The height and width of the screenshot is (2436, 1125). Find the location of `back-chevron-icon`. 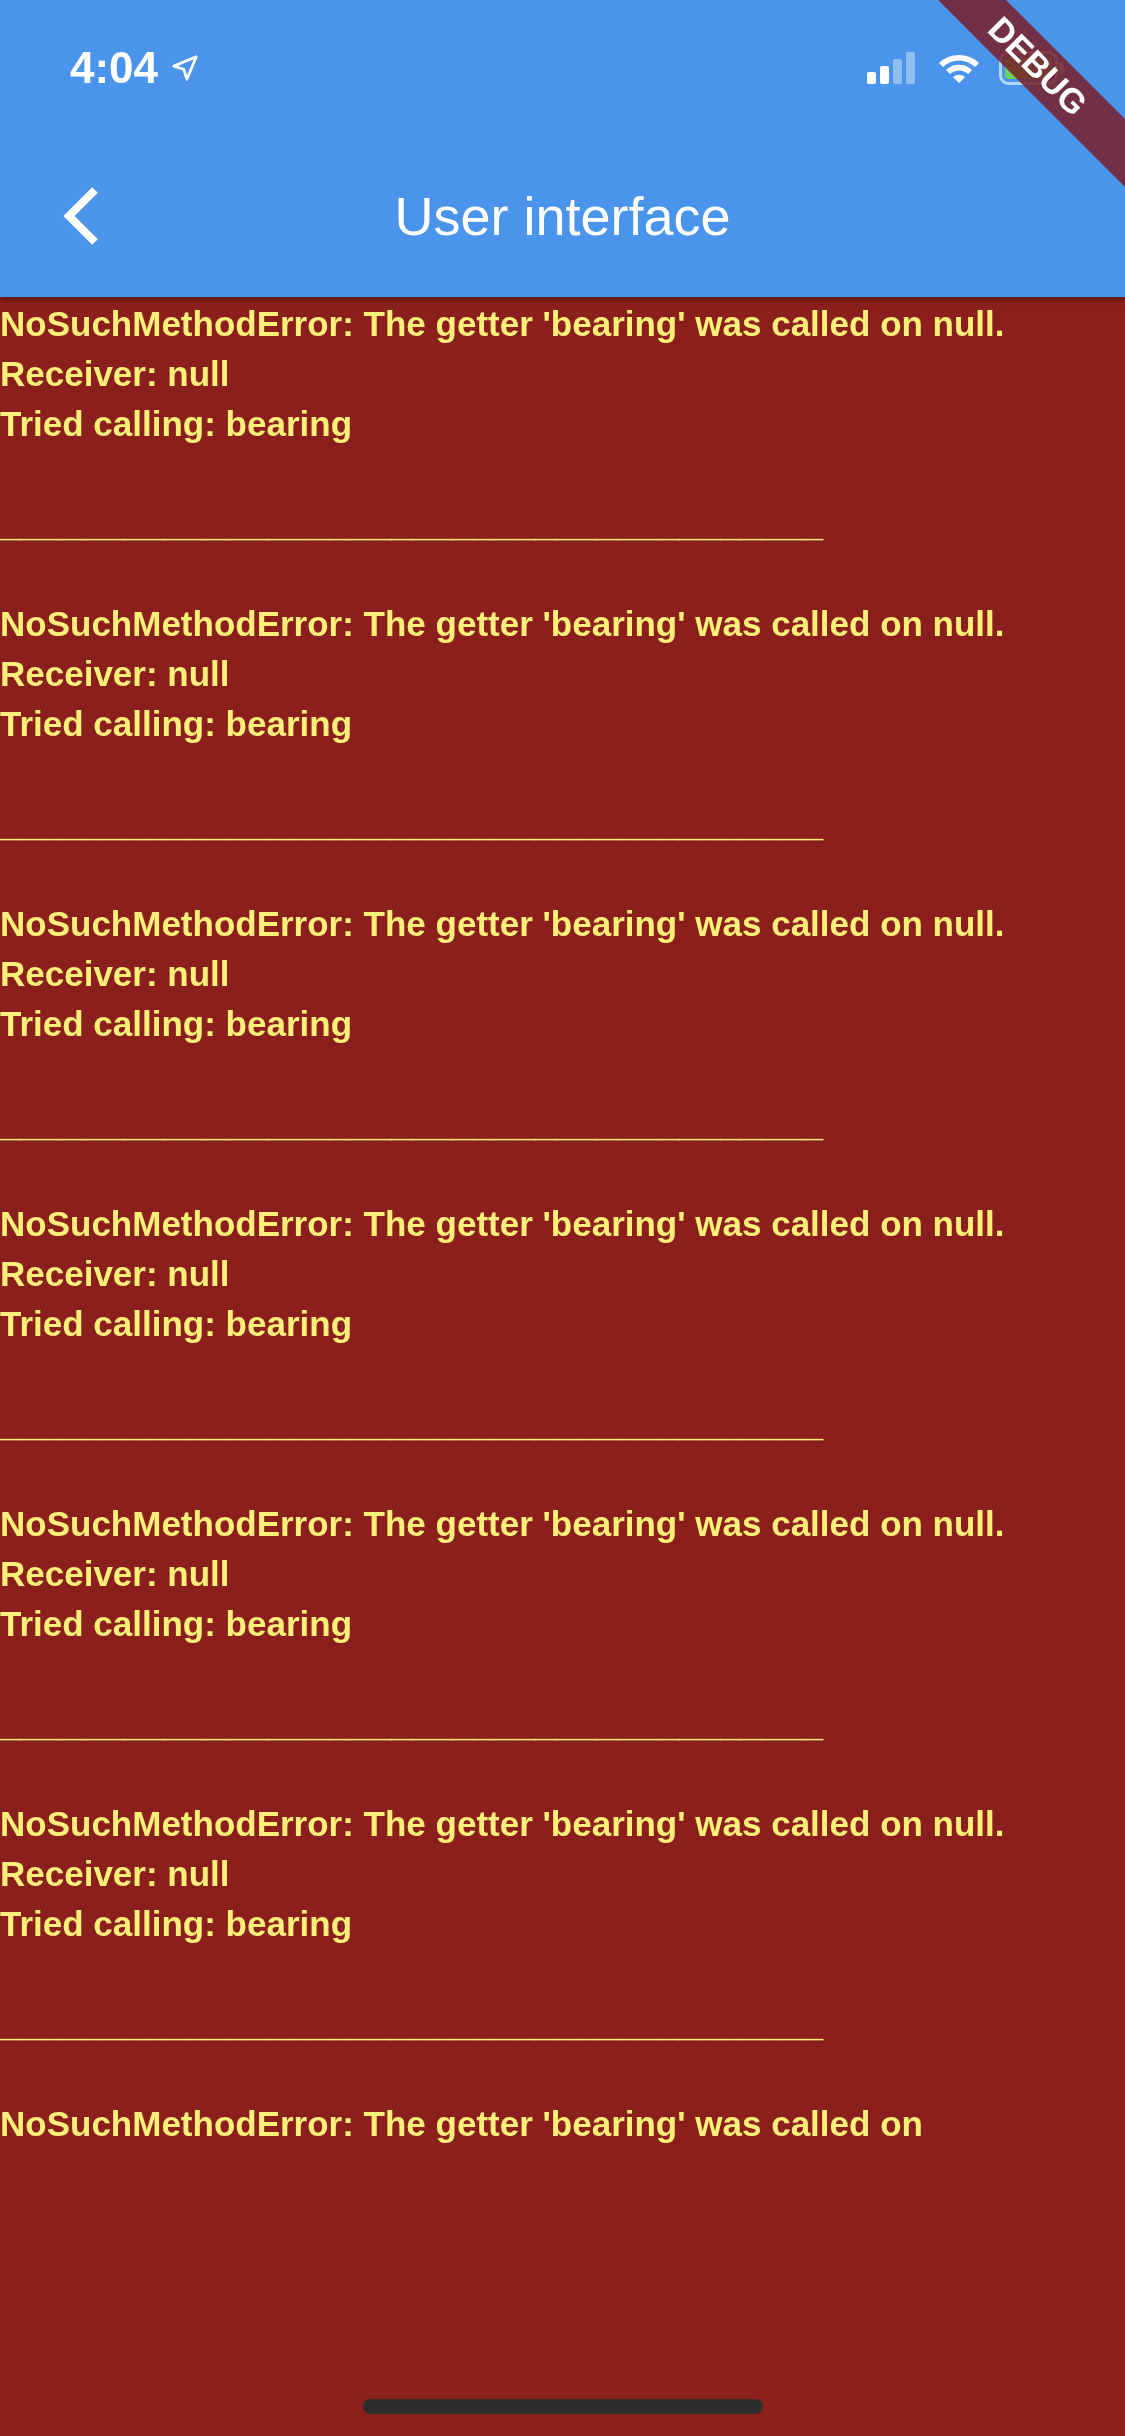

back-chevron-icon is located at coordinates (82, 216).